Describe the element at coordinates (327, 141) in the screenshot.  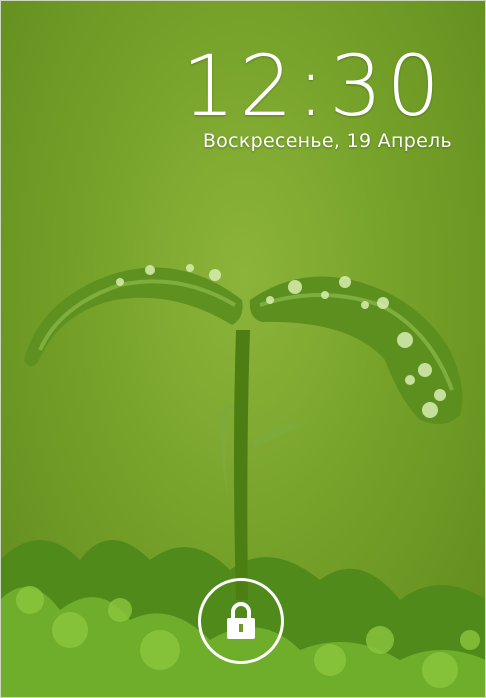
I see `lockscreen-date: Воскресенье, 19 Апрель` at that location.